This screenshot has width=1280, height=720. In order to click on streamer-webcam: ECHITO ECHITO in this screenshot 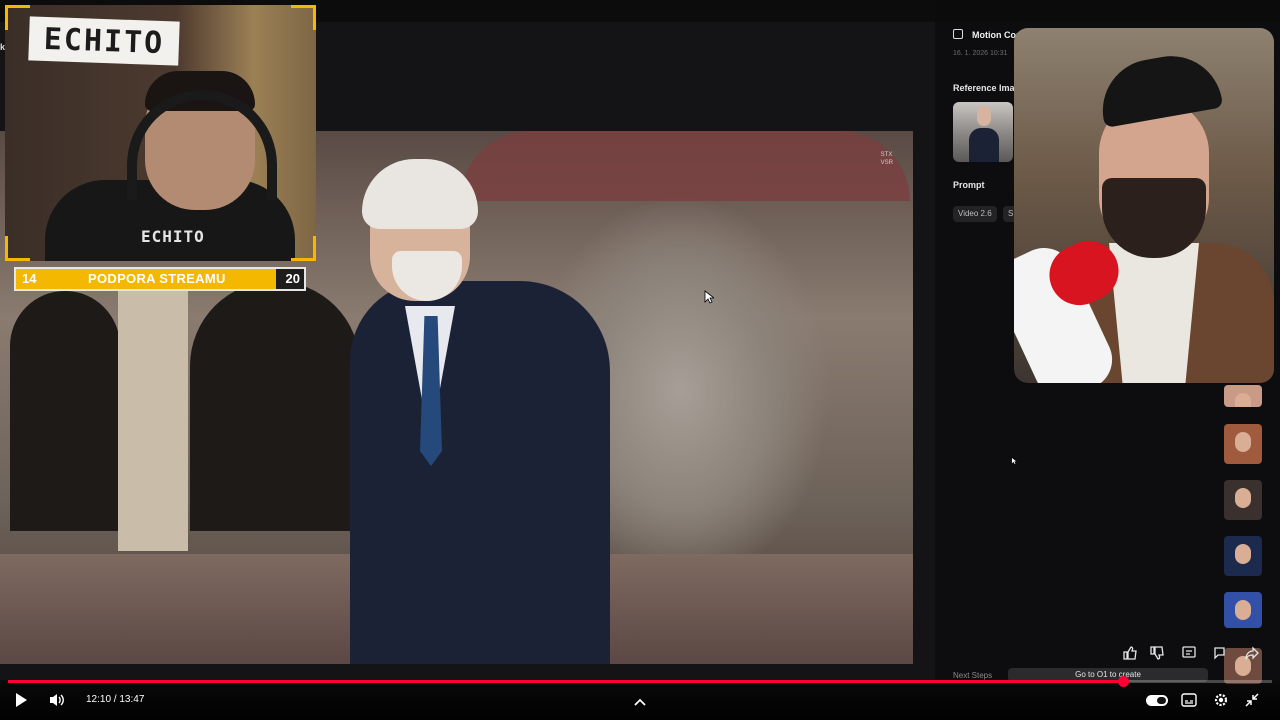, I will do `click(160, 133)`.